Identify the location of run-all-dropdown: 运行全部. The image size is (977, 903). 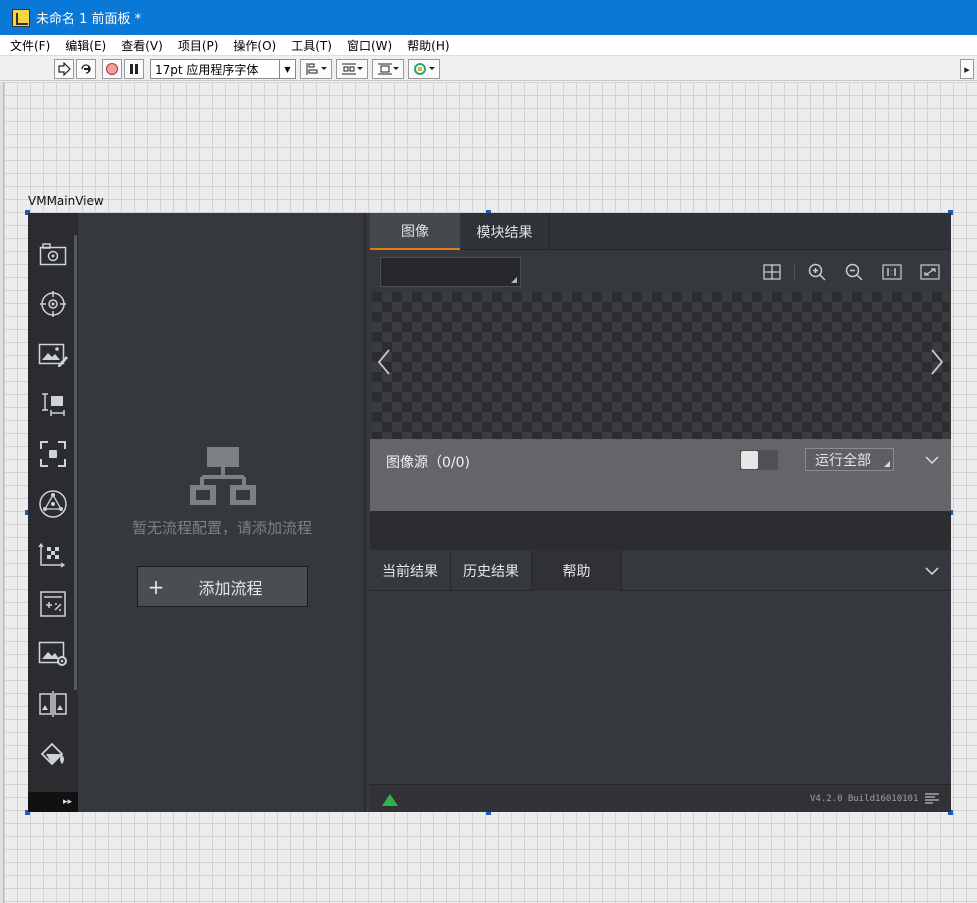
(849, 459).